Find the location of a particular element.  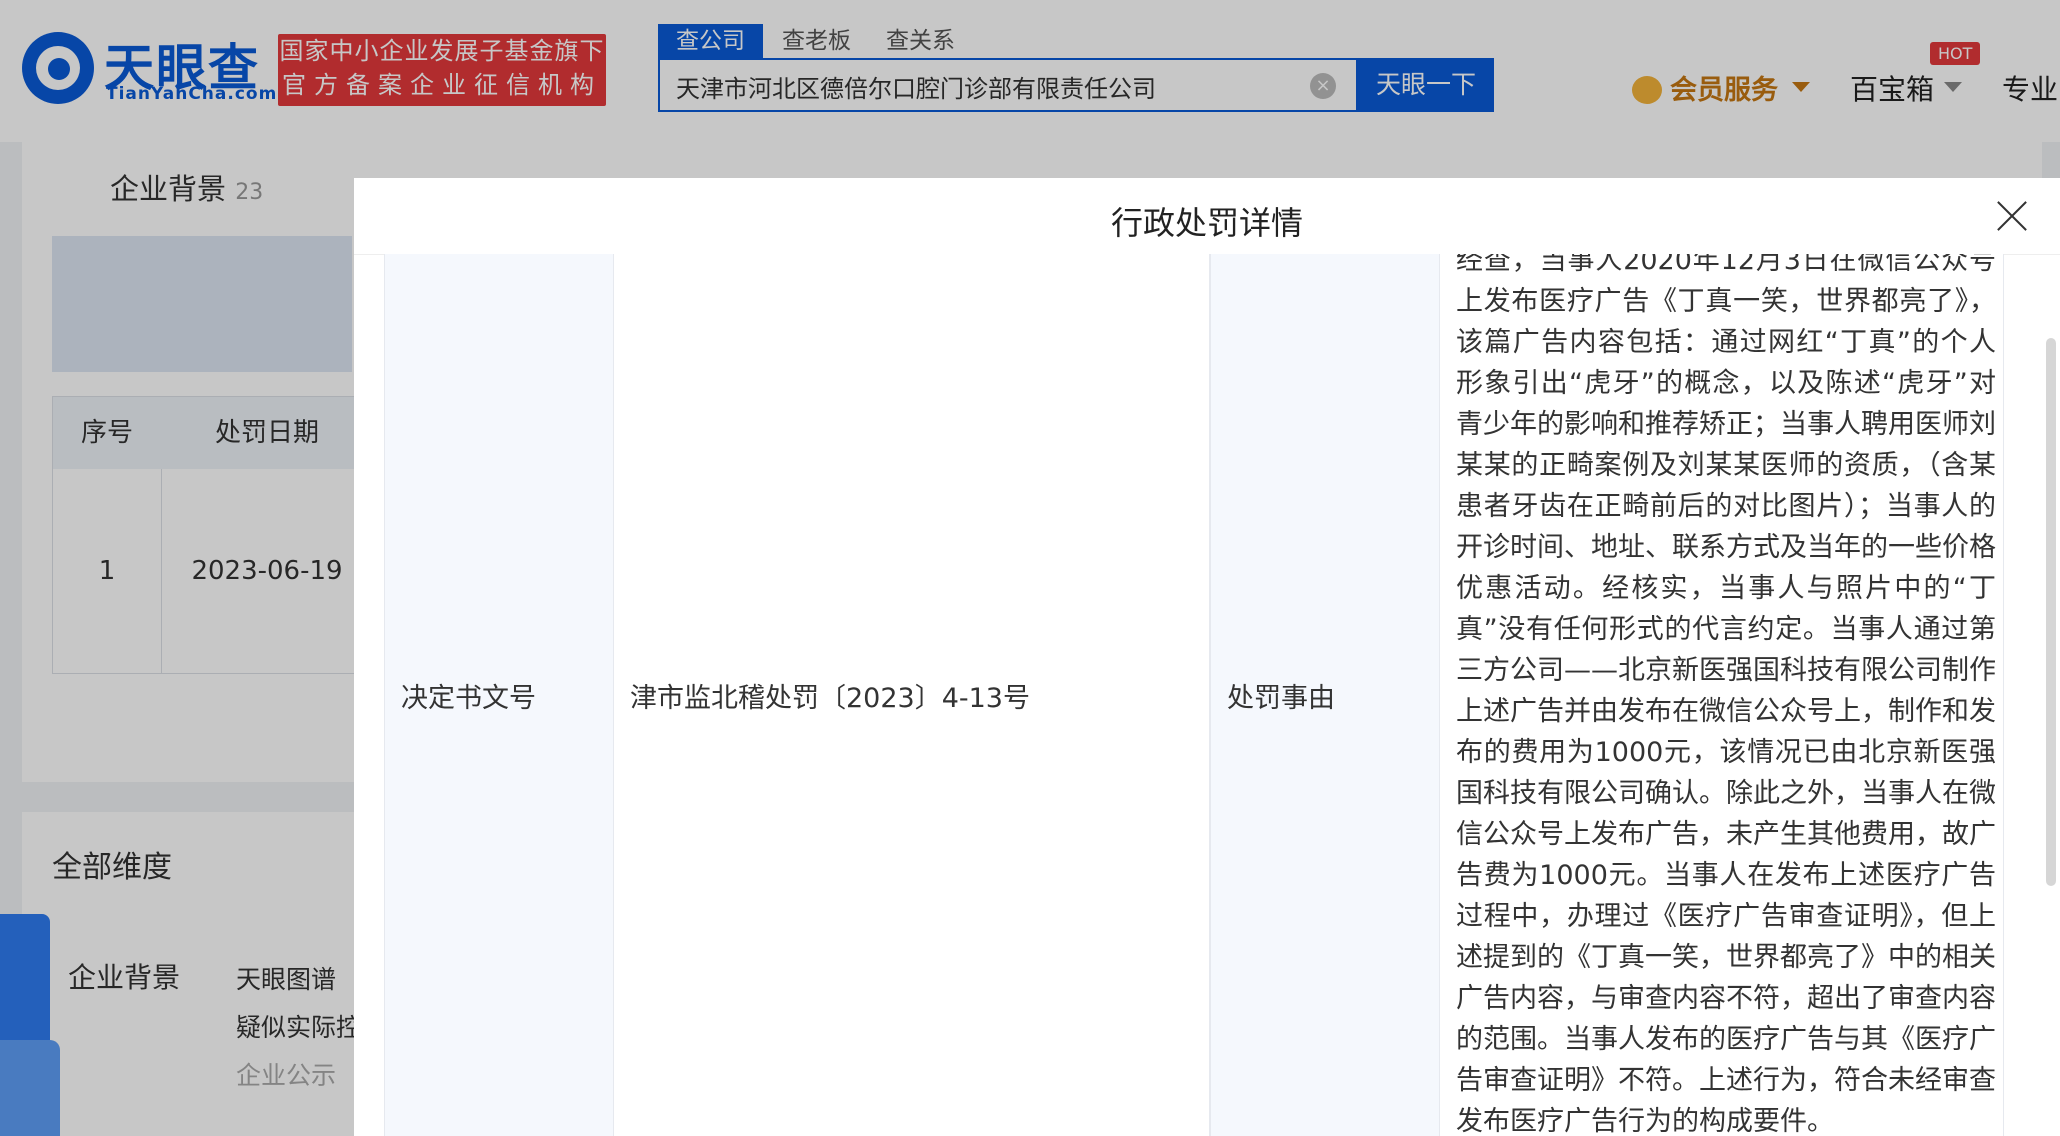

doc-number-label: 决定书文号 is located at coordinates (468, 698).